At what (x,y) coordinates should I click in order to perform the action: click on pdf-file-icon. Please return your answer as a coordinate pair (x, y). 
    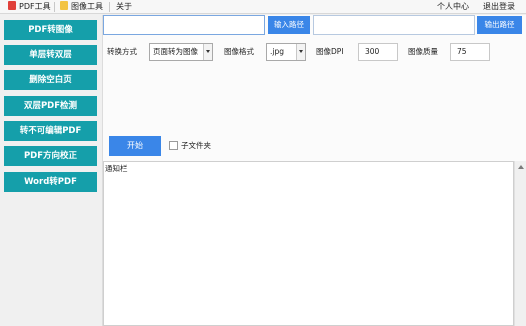
    Looking at the image, I should click on (12, 5).